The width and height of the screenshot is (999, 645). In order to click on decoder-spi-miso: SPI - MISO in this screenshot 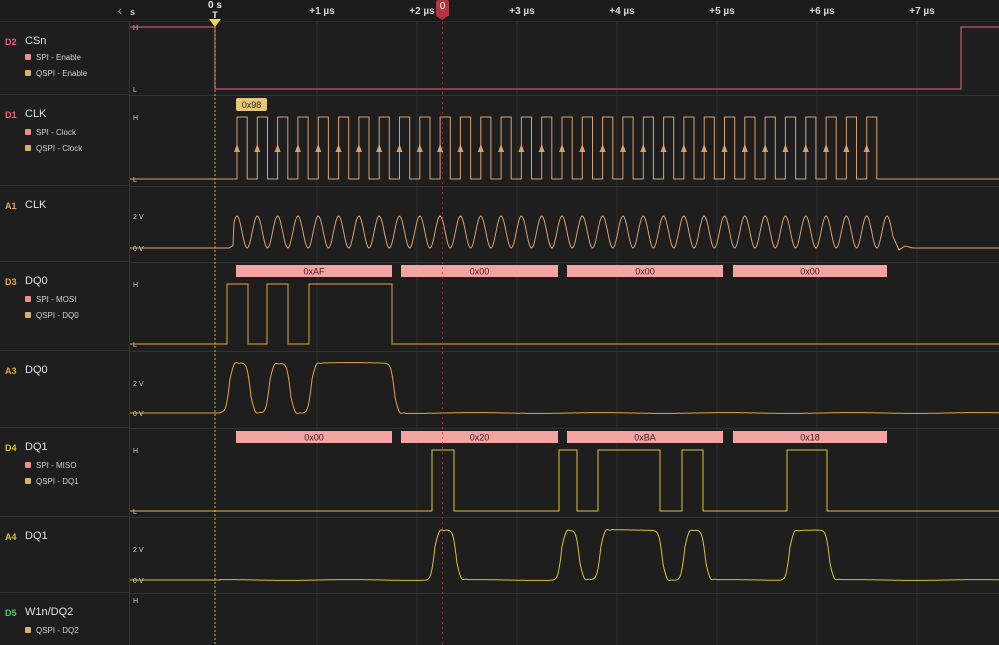, I will do `click(50, 465)`.